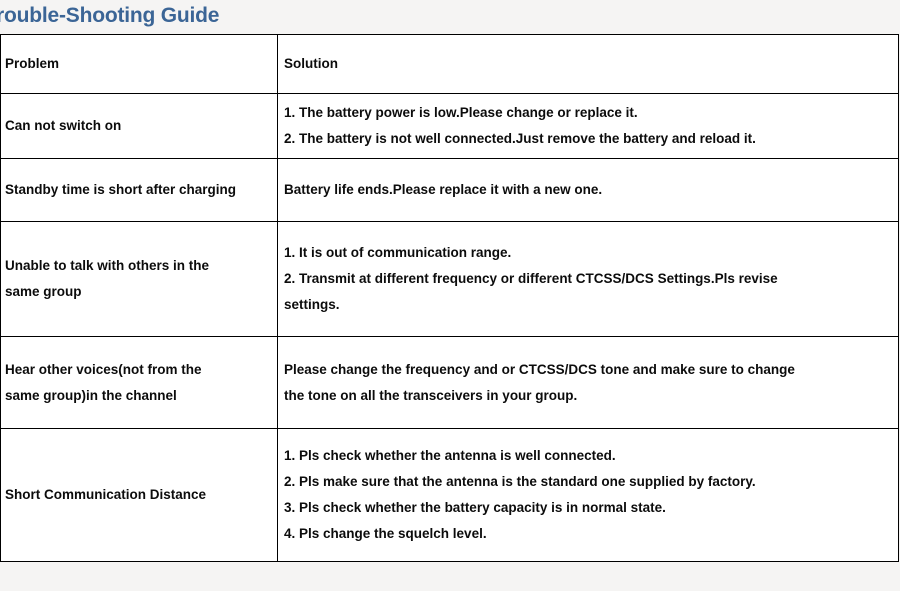 This screenshot has height=591, width=900. Describe the element at coordinates (398, 252) in the screenshot. I see `solution-line: 1. It is out of communication range.` at that location.